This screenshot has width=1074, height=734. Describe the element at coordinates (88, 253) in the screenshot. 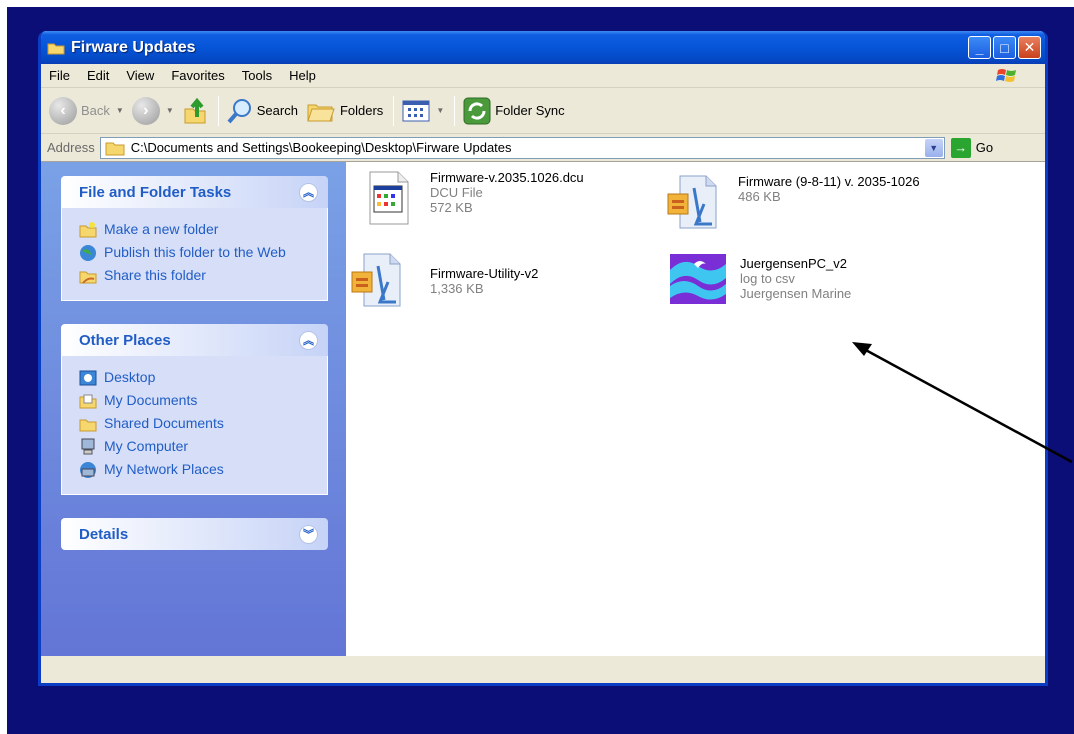

I see `globe-icon` at that location.